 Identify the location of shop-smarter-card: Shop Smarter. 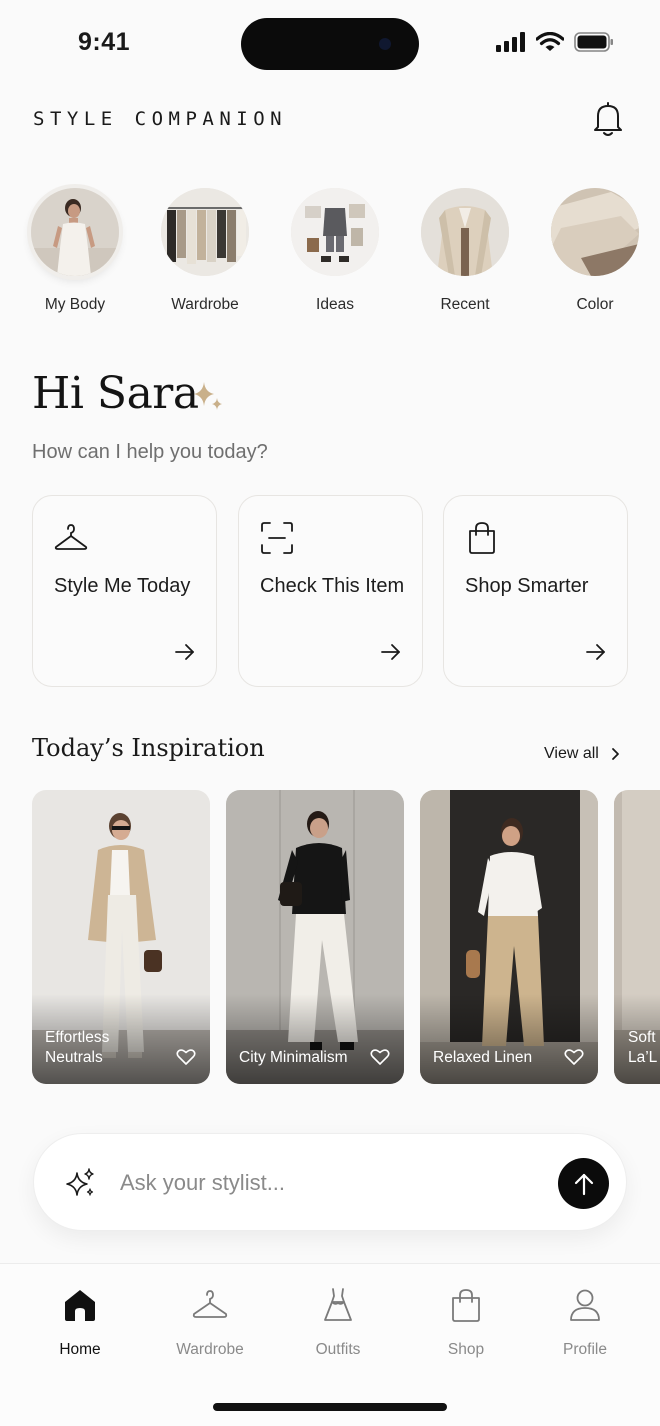
(535, 591).